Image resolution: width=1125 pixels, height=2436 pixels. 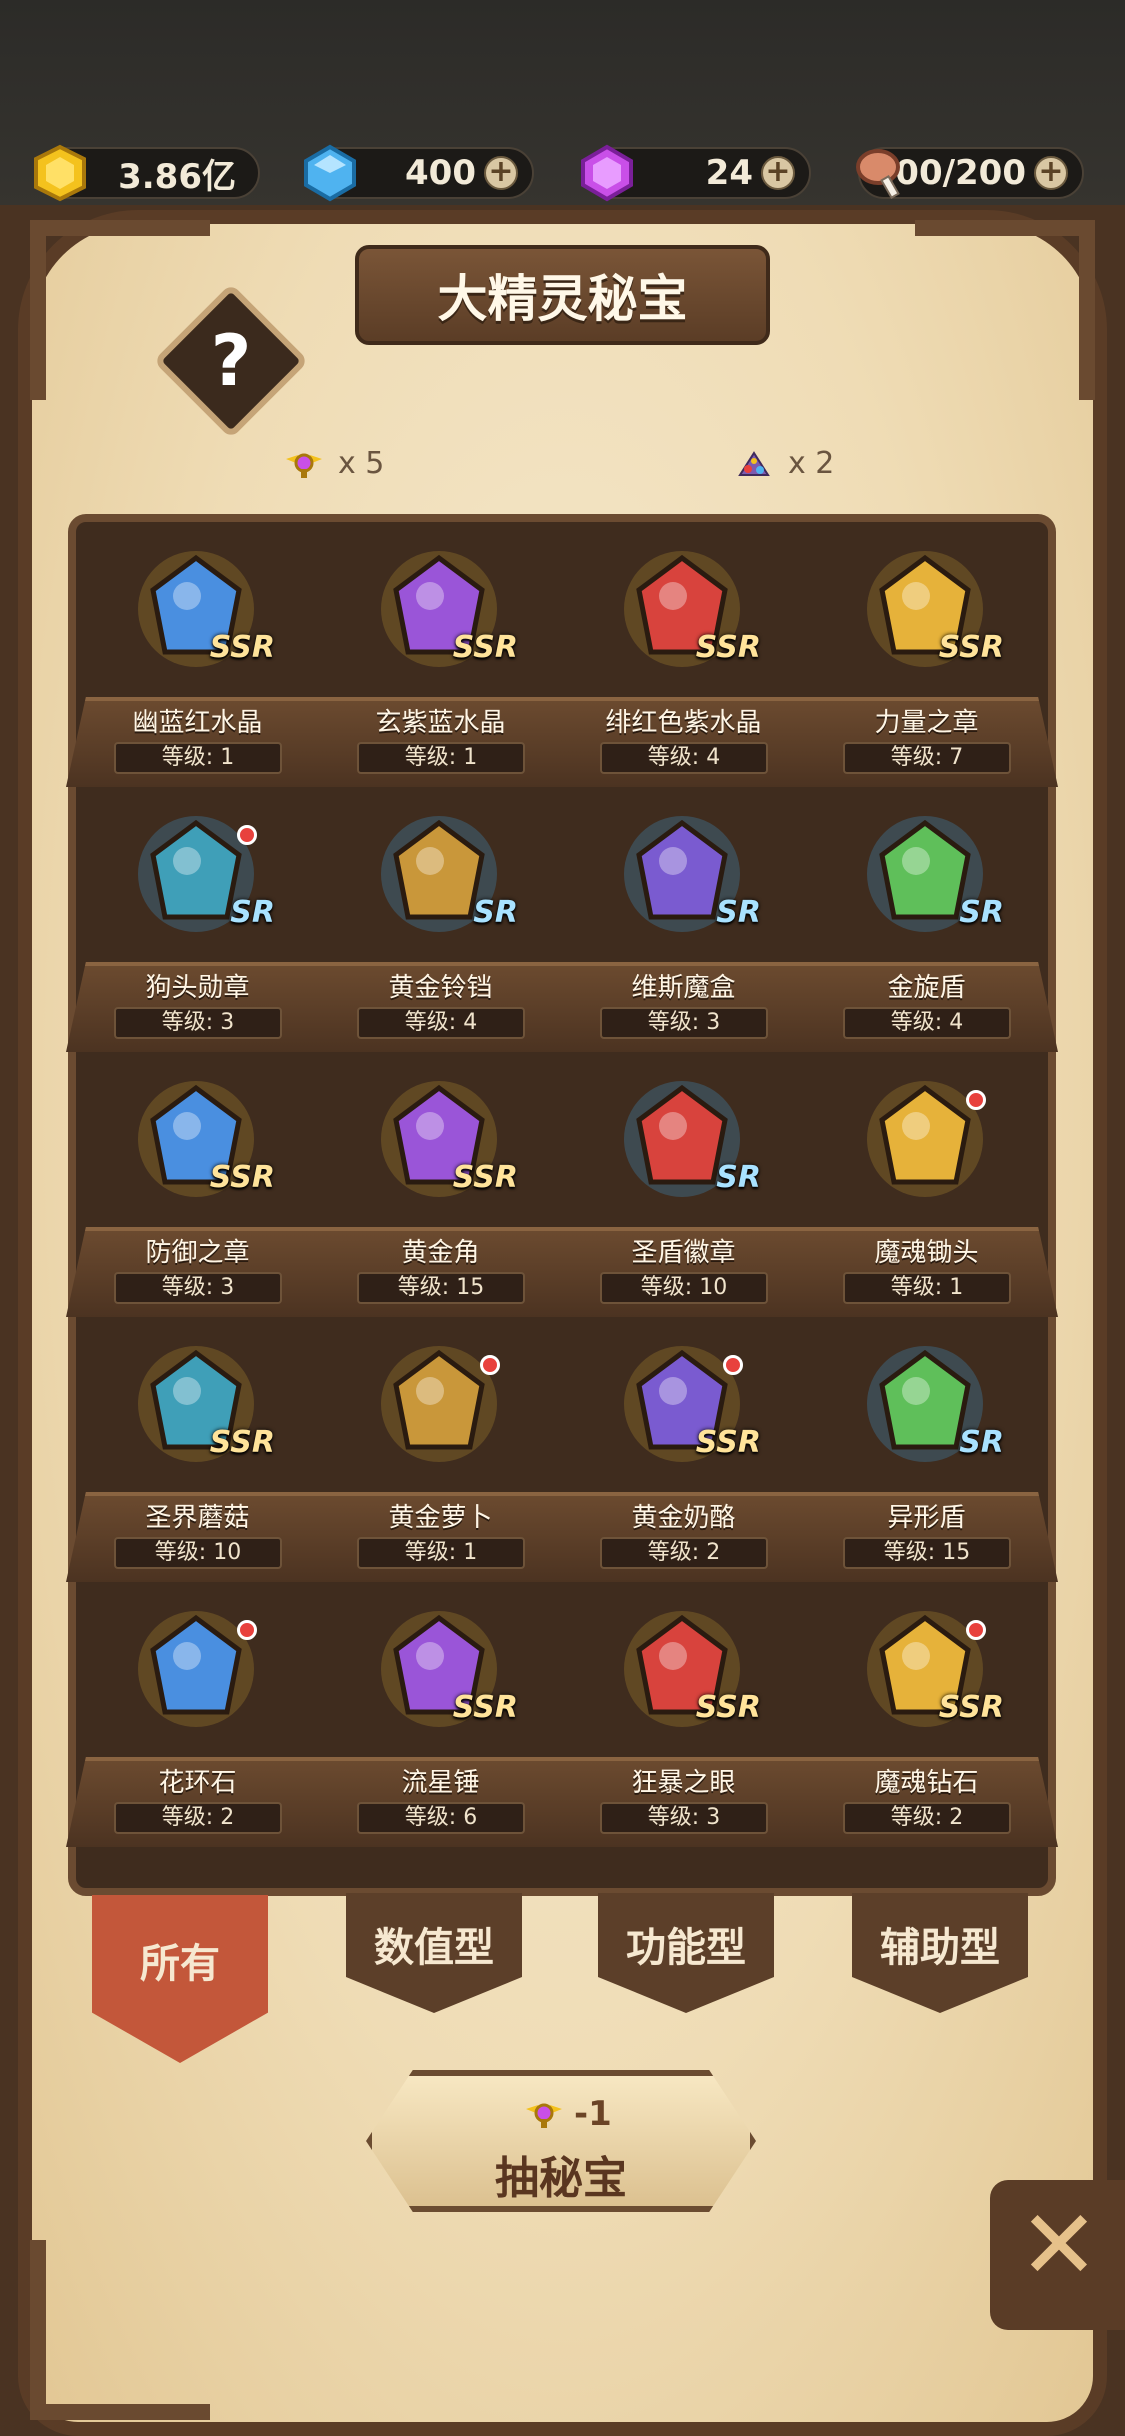 I want to click on treasure-item: SSR 流星锤等级: 6, so click(x=440, y=1714).